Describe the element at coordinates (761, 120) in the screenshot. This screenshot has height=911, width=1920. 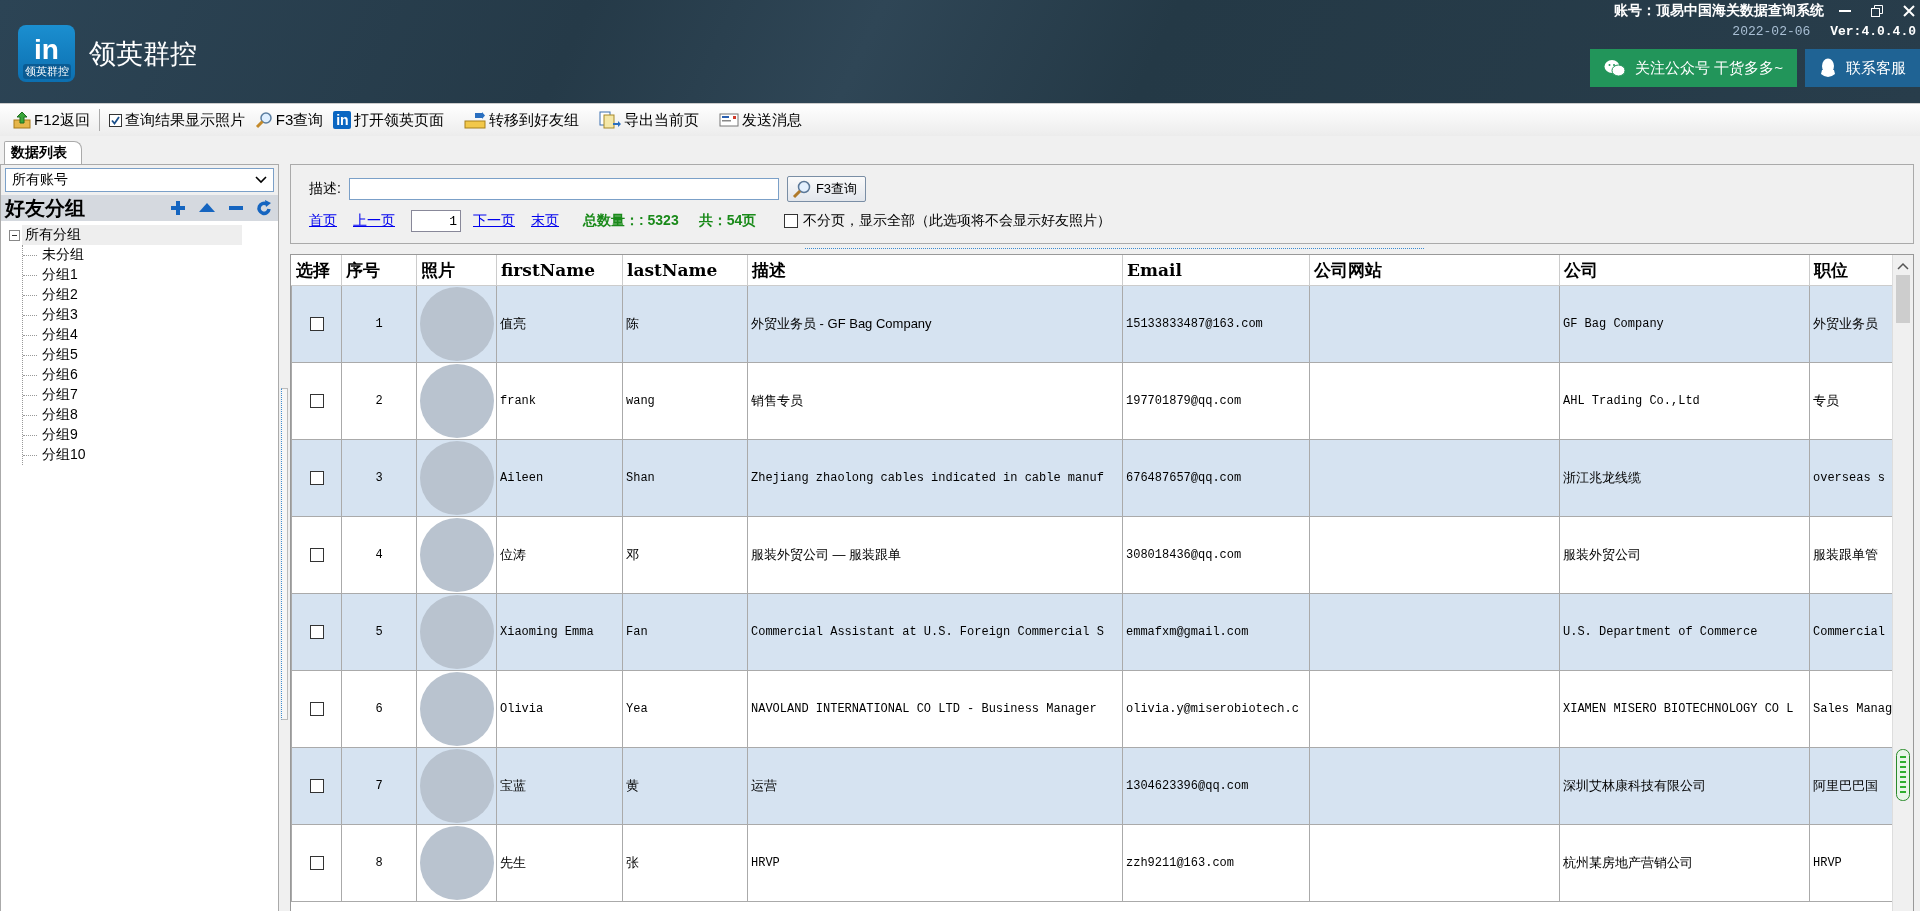
I see `toolbar-button: 发送消息` at that location.